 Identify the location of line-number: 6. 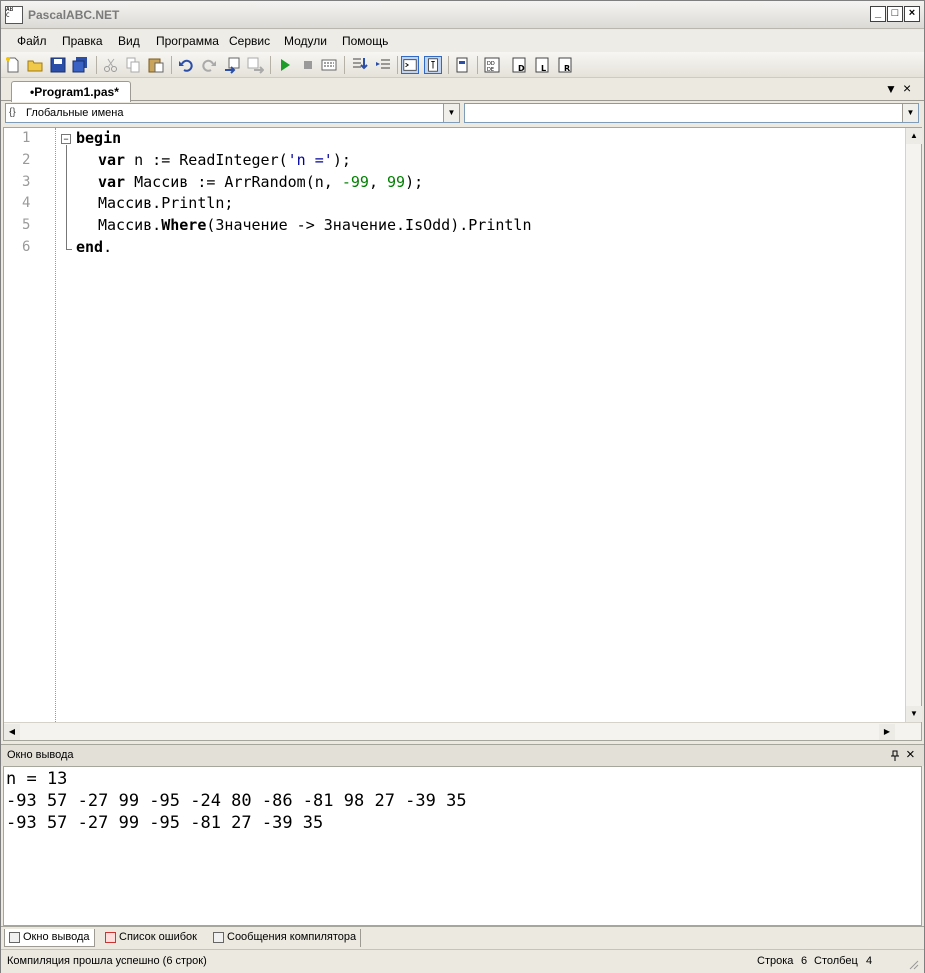
(26, 247).